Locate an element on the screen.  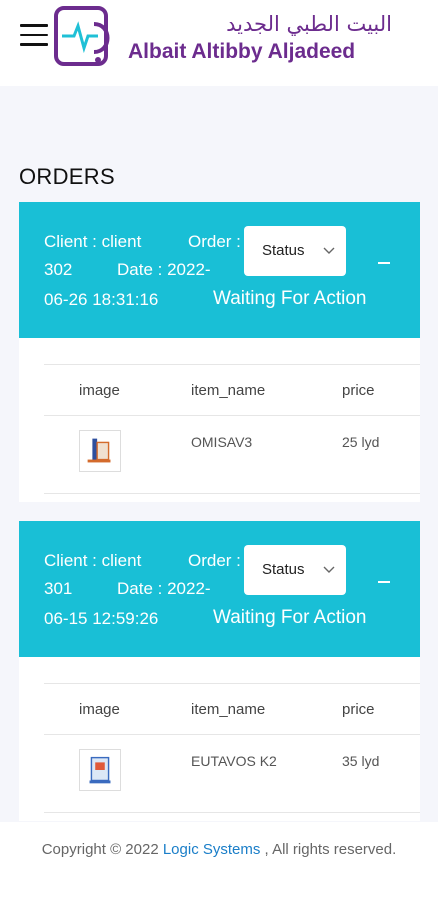
item-name: OMISAV3 is located at coordinates (222, 442).